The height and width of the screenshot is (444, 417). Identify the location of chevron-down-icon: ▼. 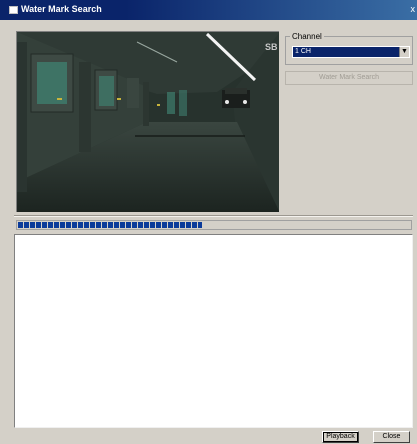
(404, 52).